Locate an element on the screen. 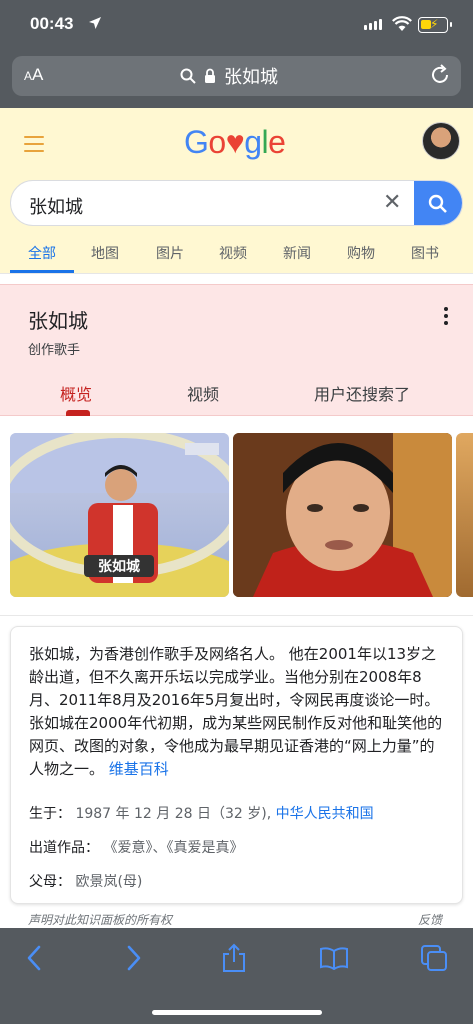 Image resolution: width=473 pixels, height=1024 pixels. search-area: 张如城 ✕ is located at coordinates (236, 204).